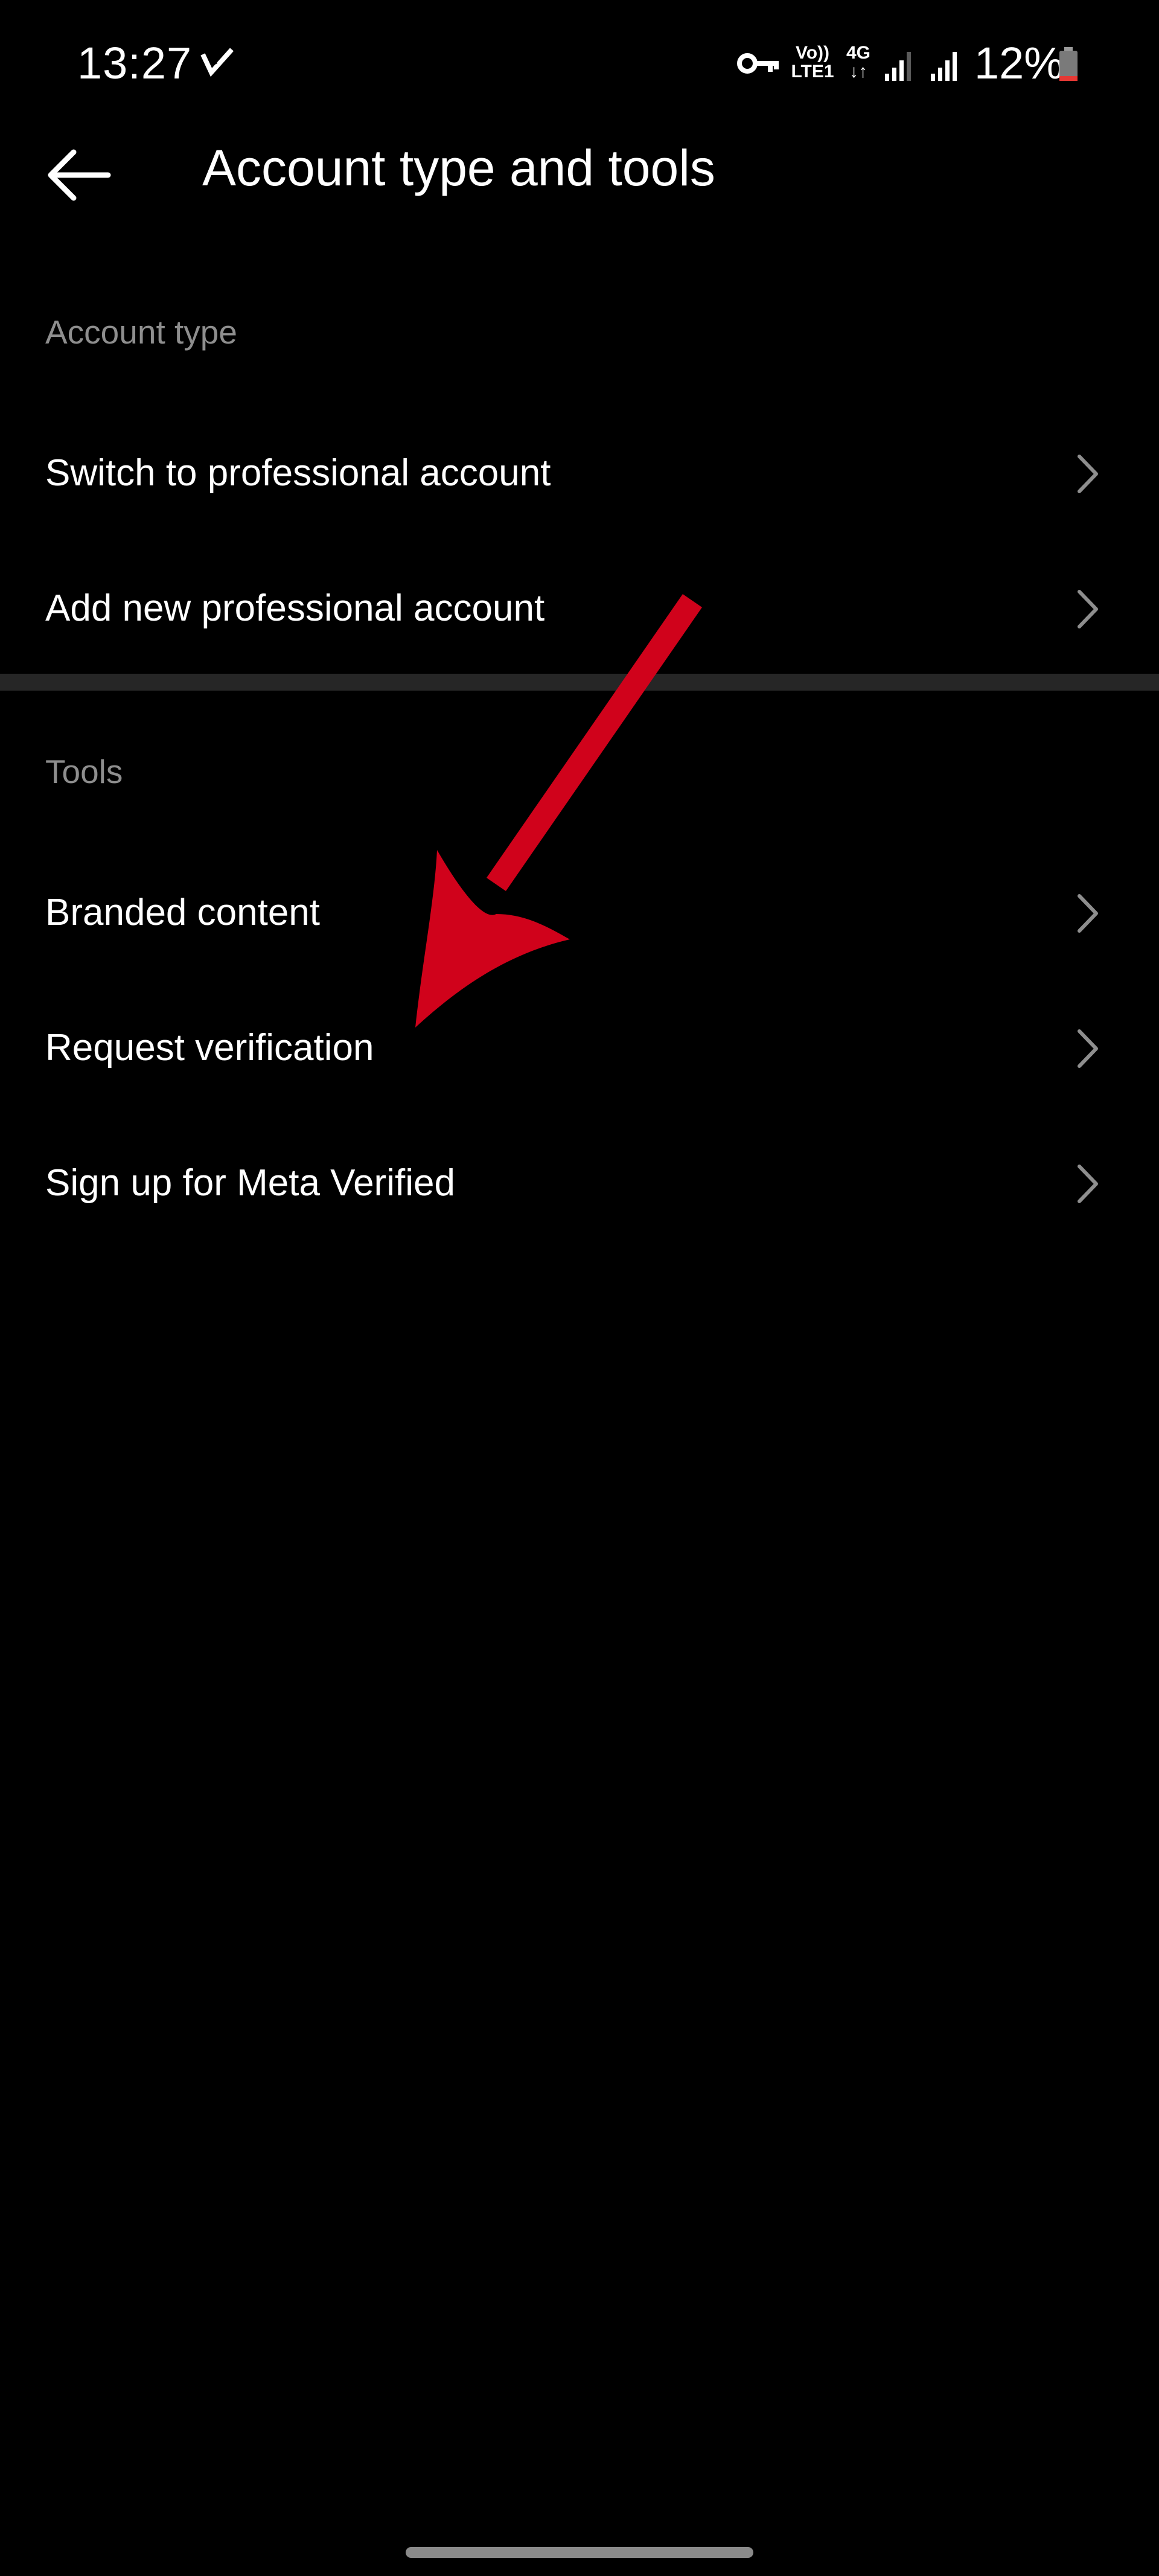  I want to click on arrow-left-icon, so click(78, 175).